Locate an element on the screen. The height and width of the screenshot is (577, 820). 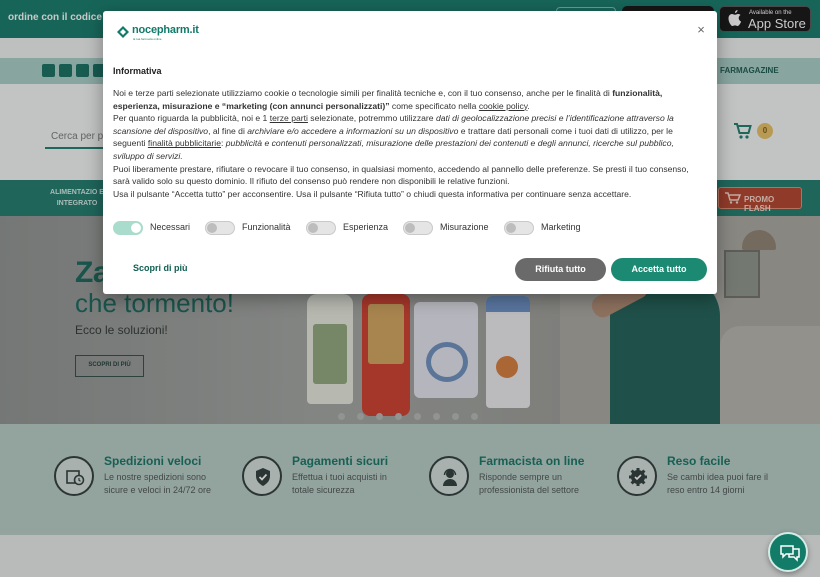
toggle-label: Funzionalità is located at coordinates (266, 227).